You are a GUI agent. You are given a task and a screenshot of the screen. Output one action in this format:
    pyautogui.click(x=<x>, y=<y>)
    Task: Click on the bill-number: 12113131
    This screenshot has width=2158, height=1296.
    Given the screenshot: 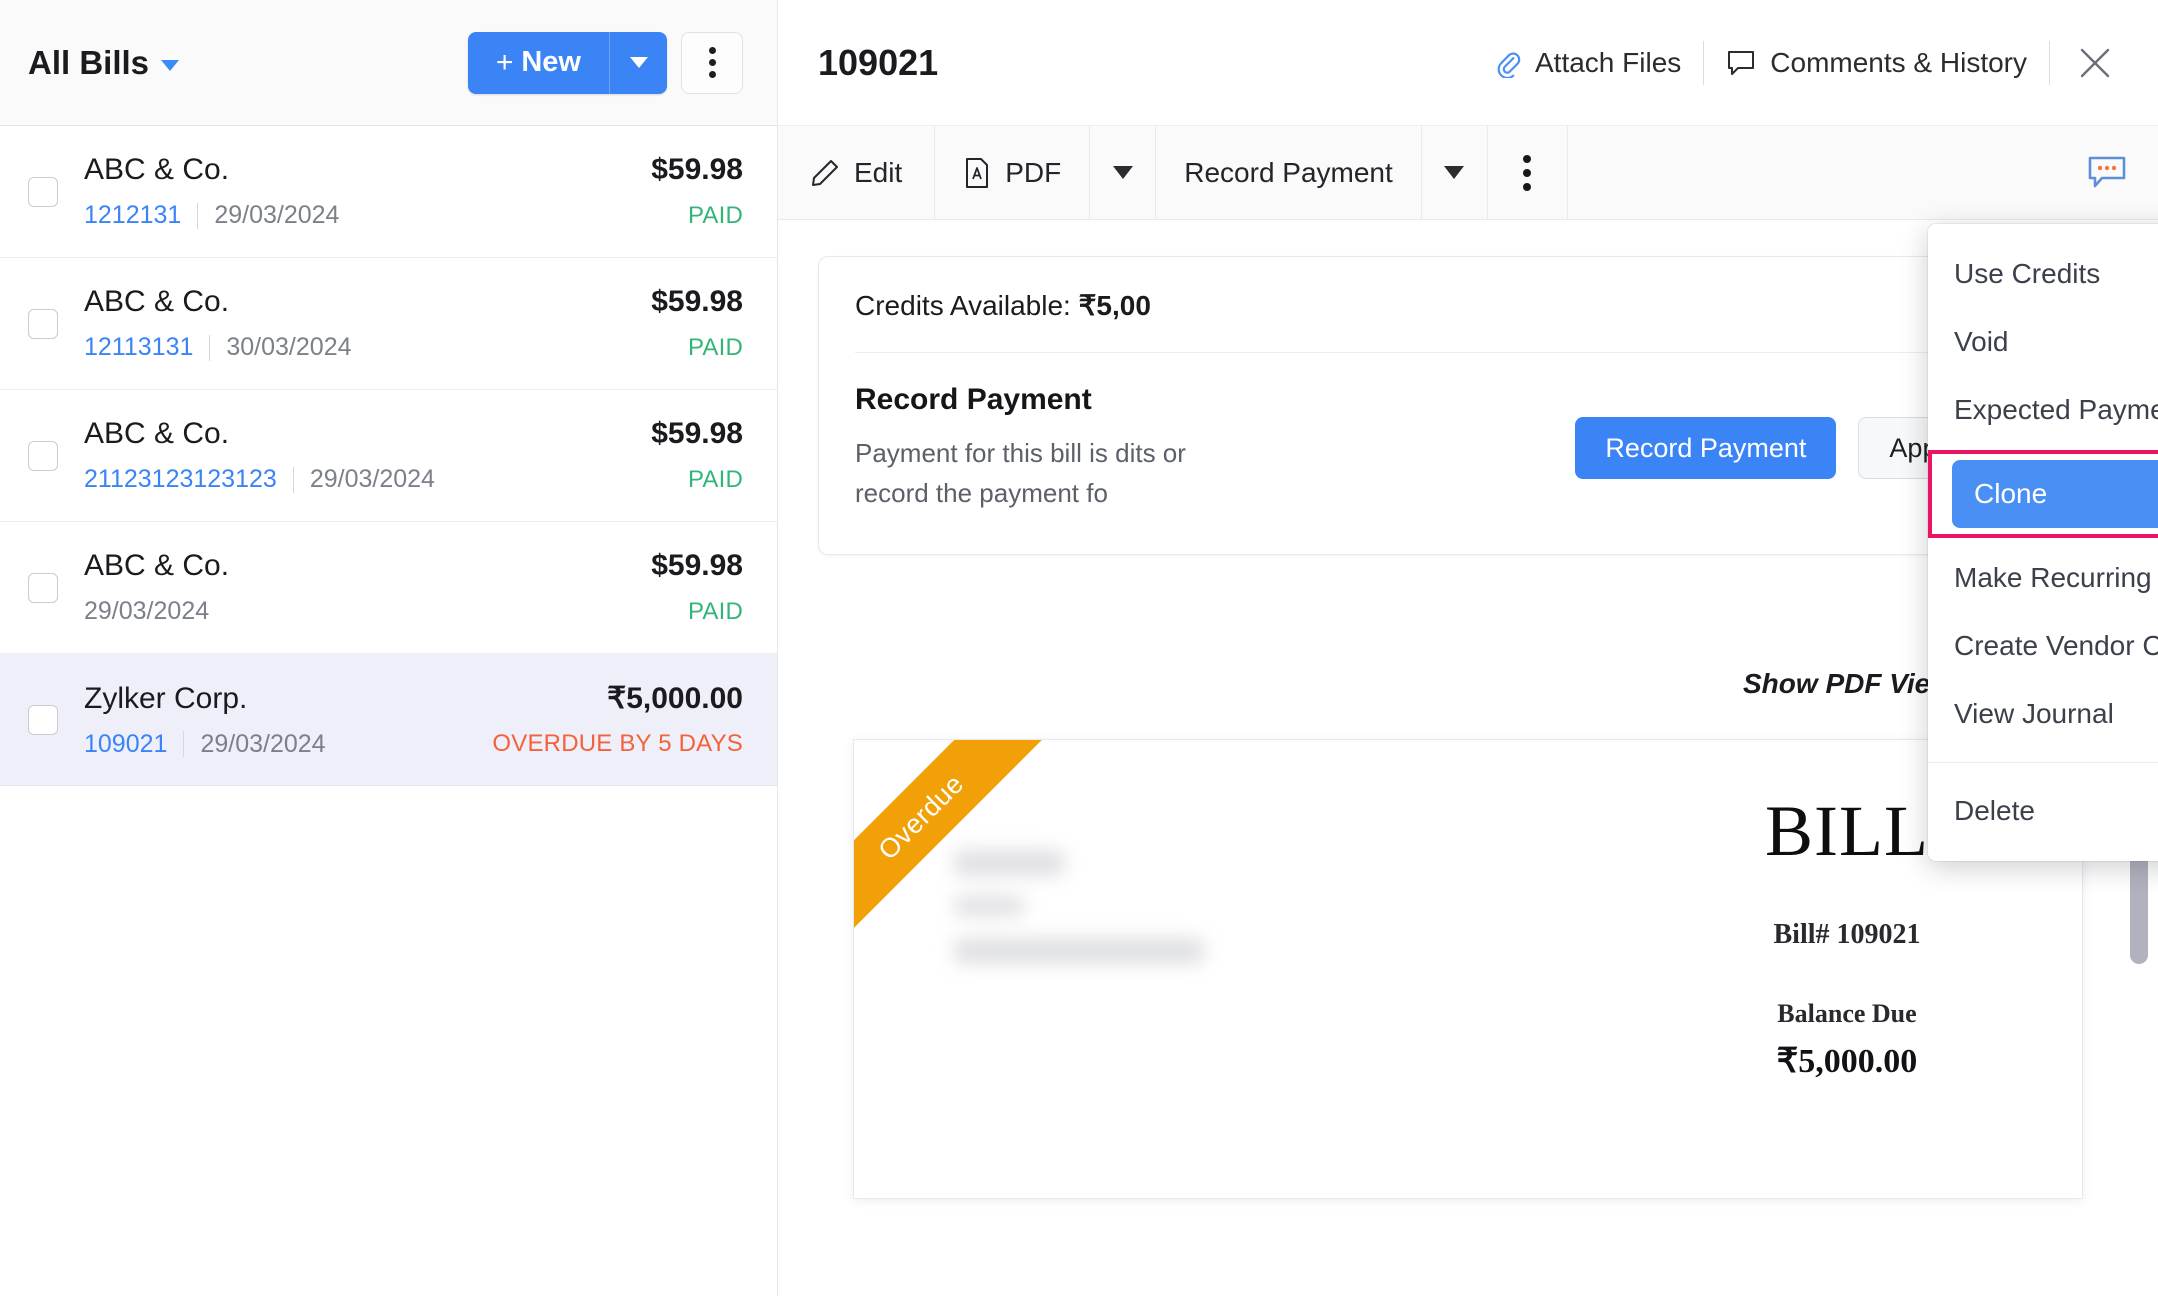 What is the action you would take?
    pyautogui.click(x=138, y=347)
    